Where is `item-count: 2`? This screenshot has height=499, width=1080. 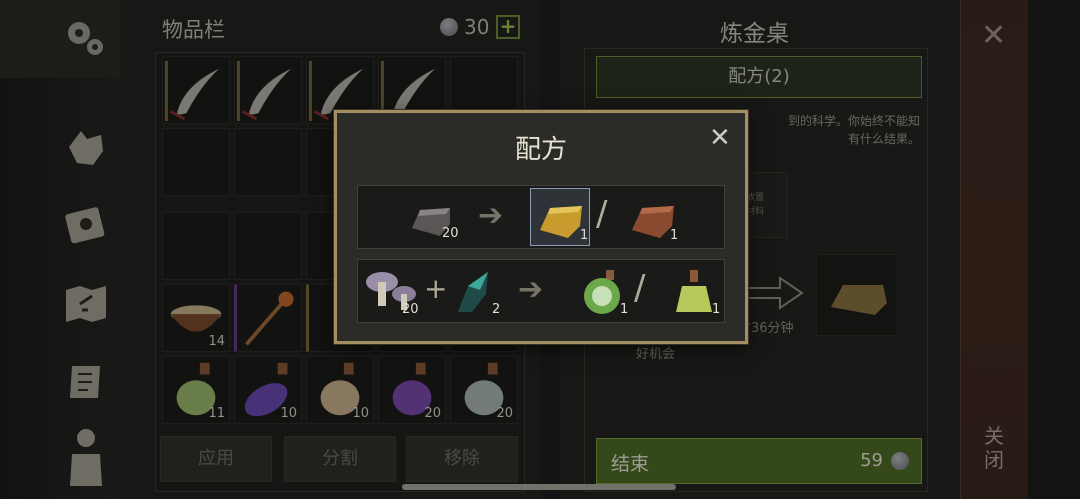
item-count: 2 is located at coordinates (496, 309).